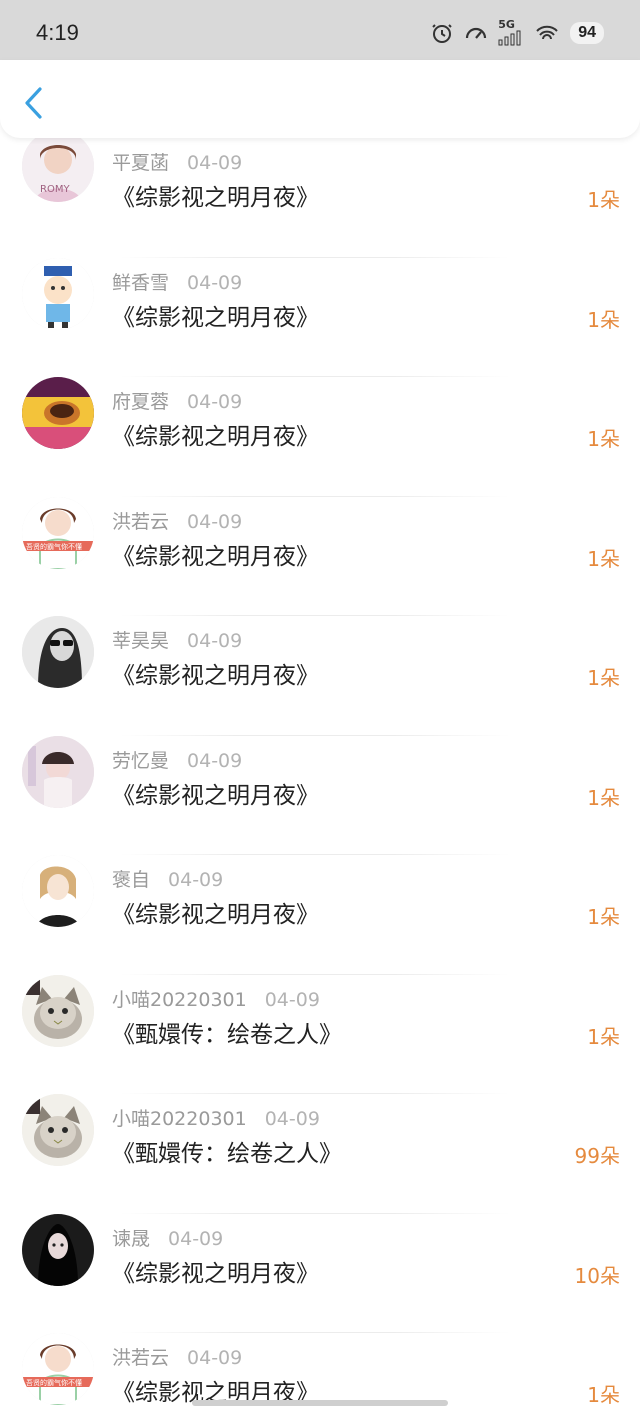  What do you see at coordinates (587, 33) in the screenshot?
I see `battery-indicator: 94` at bounding box center [587, 33].